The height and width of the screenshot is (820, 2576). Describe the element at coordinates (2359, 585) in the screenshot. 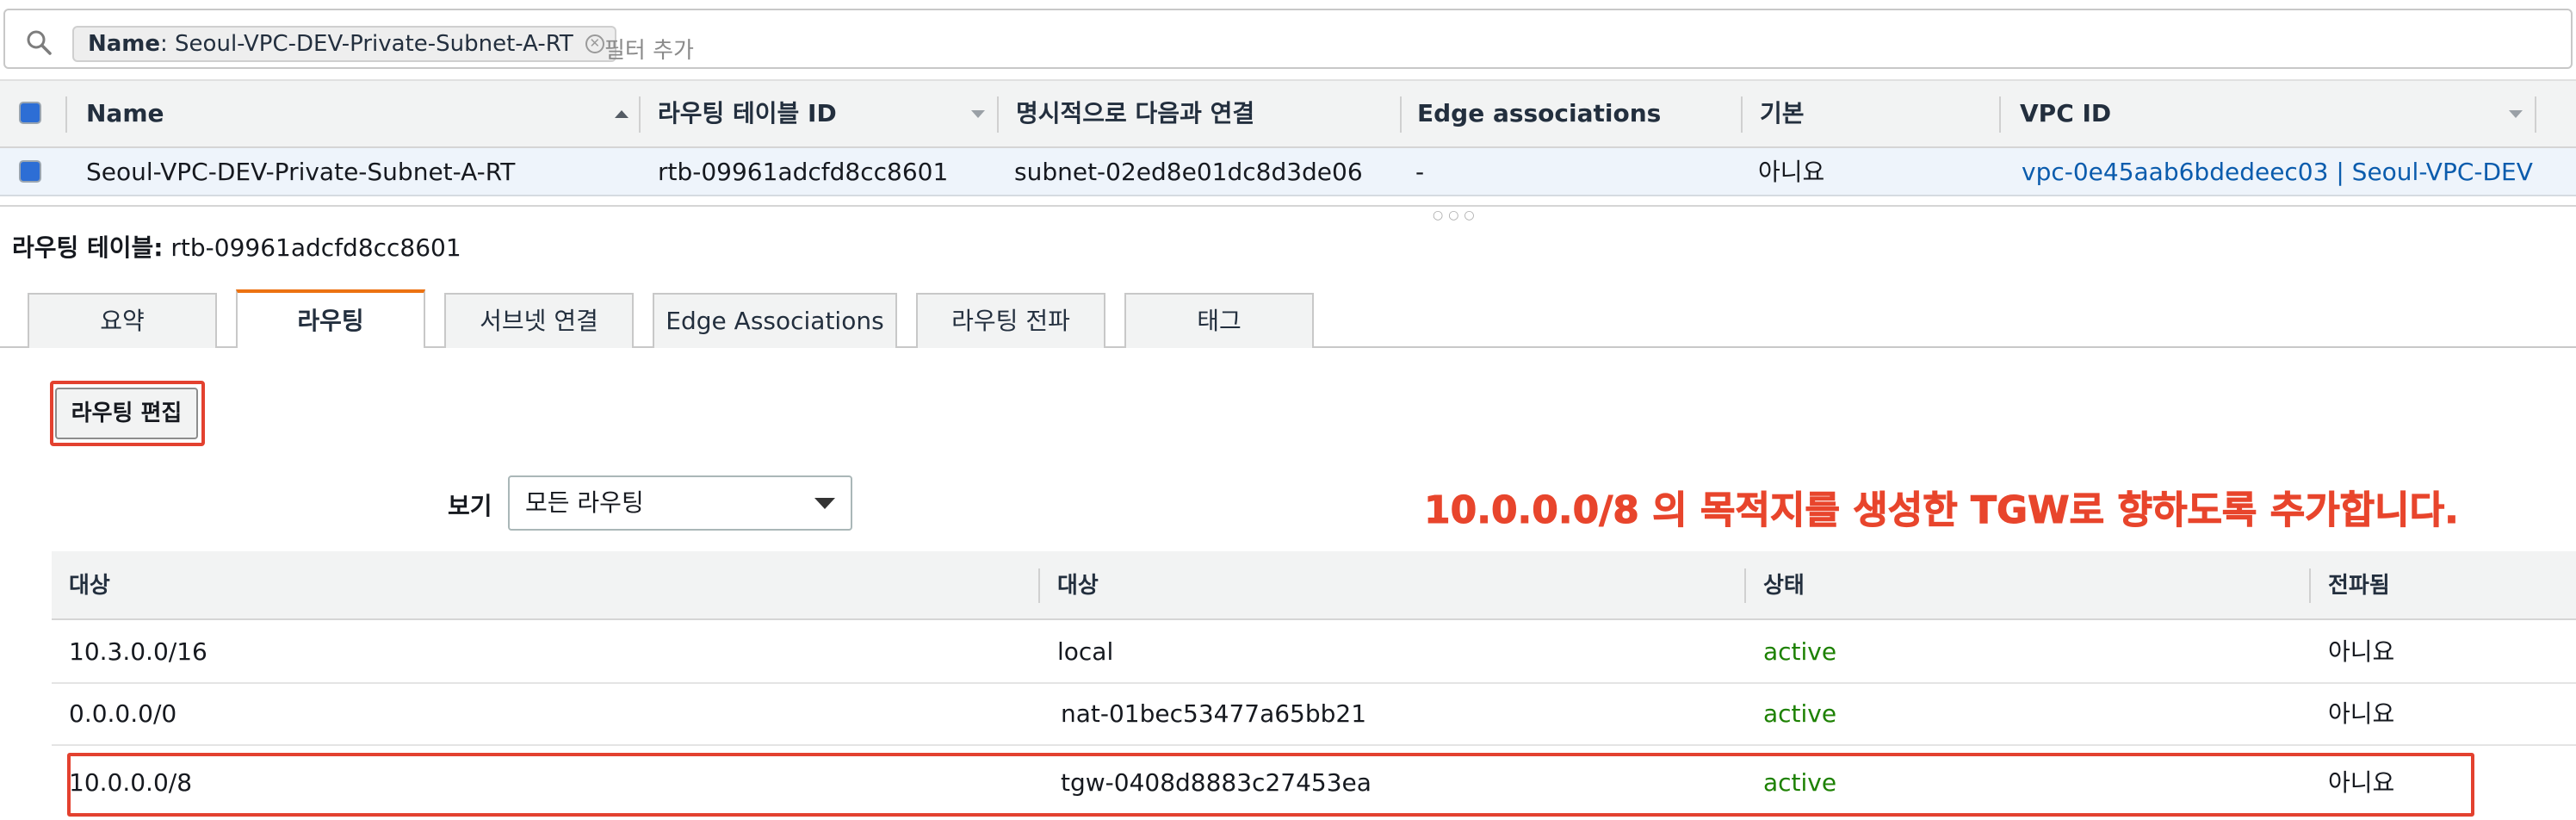

I see `column-header-propagated: 전파됨` at that location.